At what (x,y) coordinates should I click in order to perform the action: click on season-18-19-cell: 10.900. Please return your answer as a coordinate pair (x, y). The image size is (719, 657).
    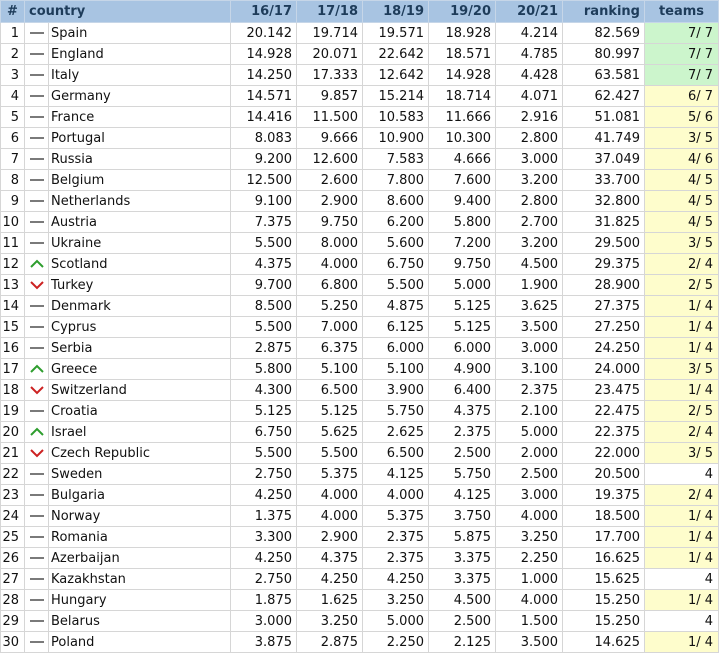
    Looking at the image, I should click on (395, 138).